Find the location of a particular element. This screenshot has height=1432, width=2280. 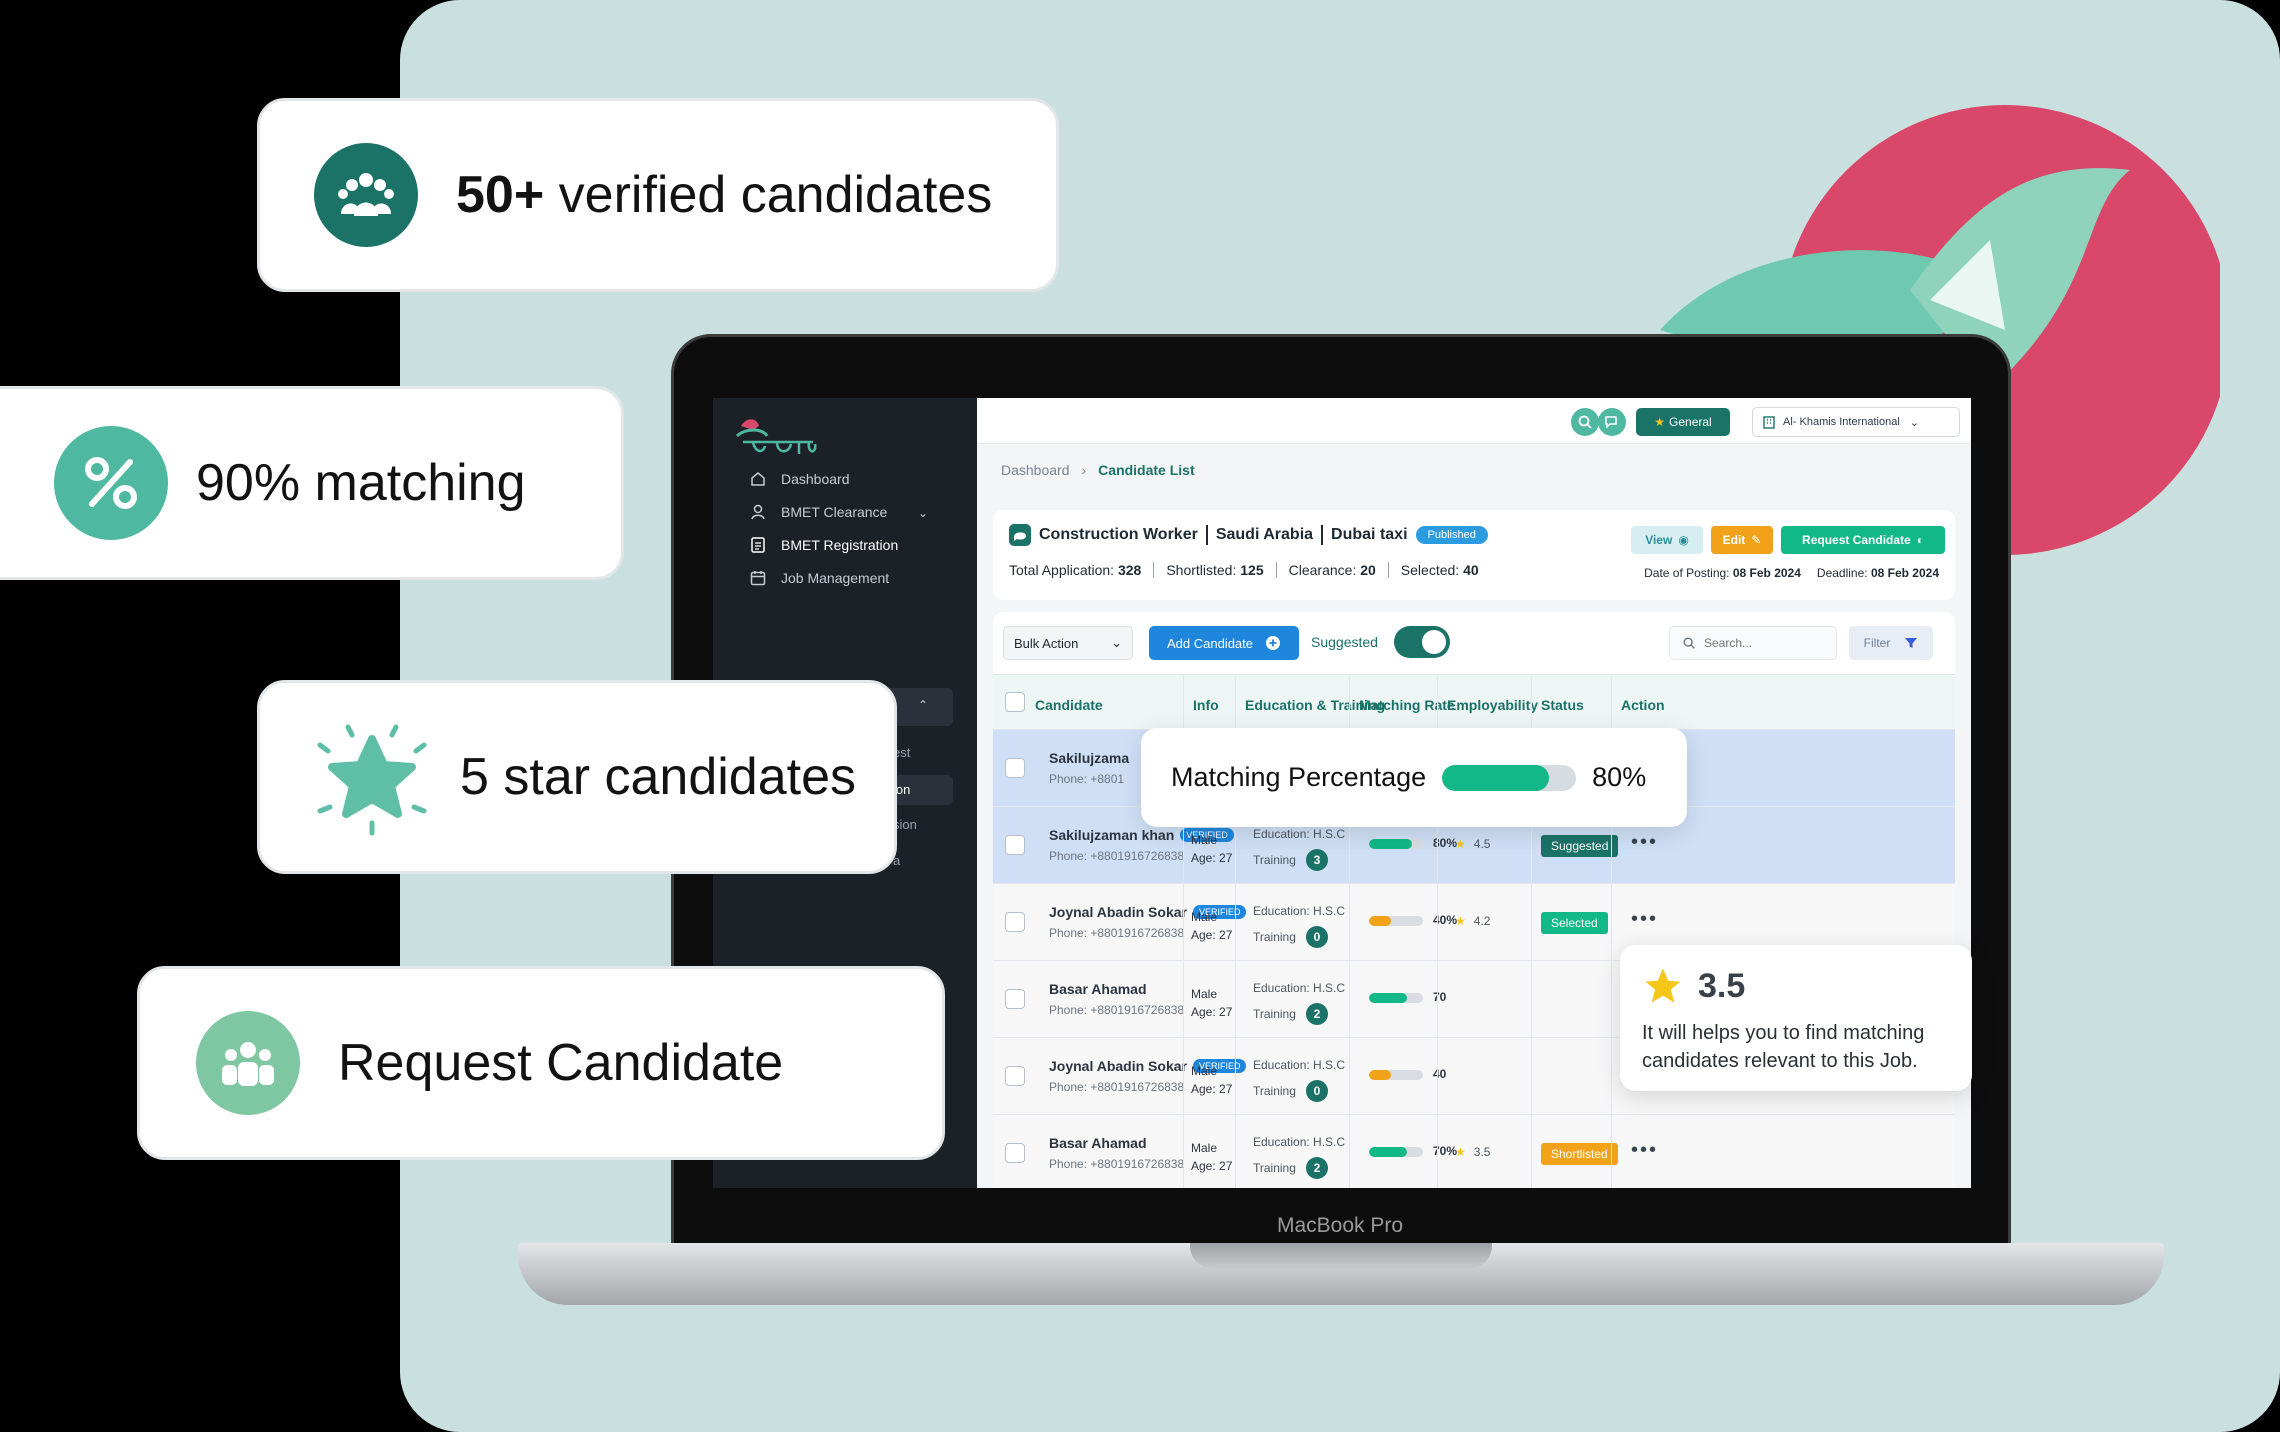

stat-value: 328 is located at coordinates (1129, 570).